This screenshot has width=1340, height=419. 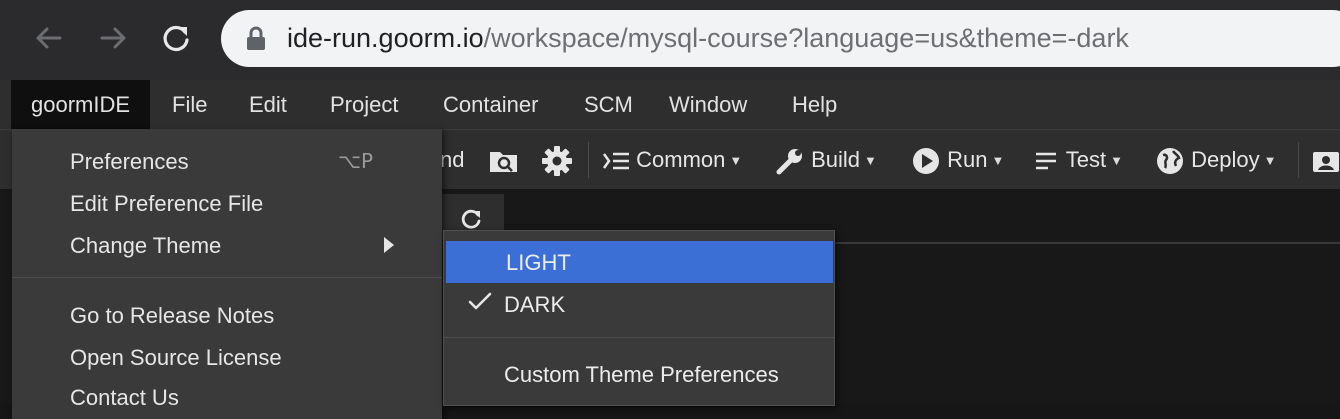 What do you see at coordinates (615, 161) in the screenshot?
I see `terminal-lines-icon` at bounding box center [615, 161].